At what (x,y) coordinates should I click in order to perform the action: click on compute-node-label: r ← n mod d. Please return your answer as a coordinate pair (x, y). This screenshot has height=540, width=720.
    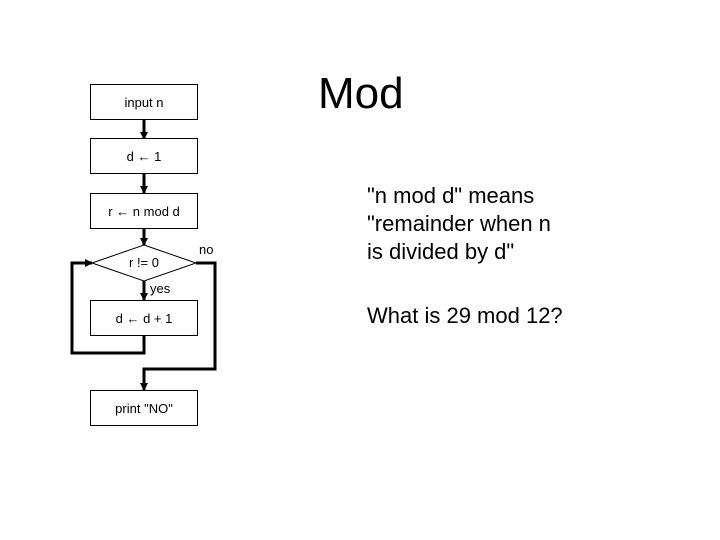
    Looking at the image, I should click on (144, 211).